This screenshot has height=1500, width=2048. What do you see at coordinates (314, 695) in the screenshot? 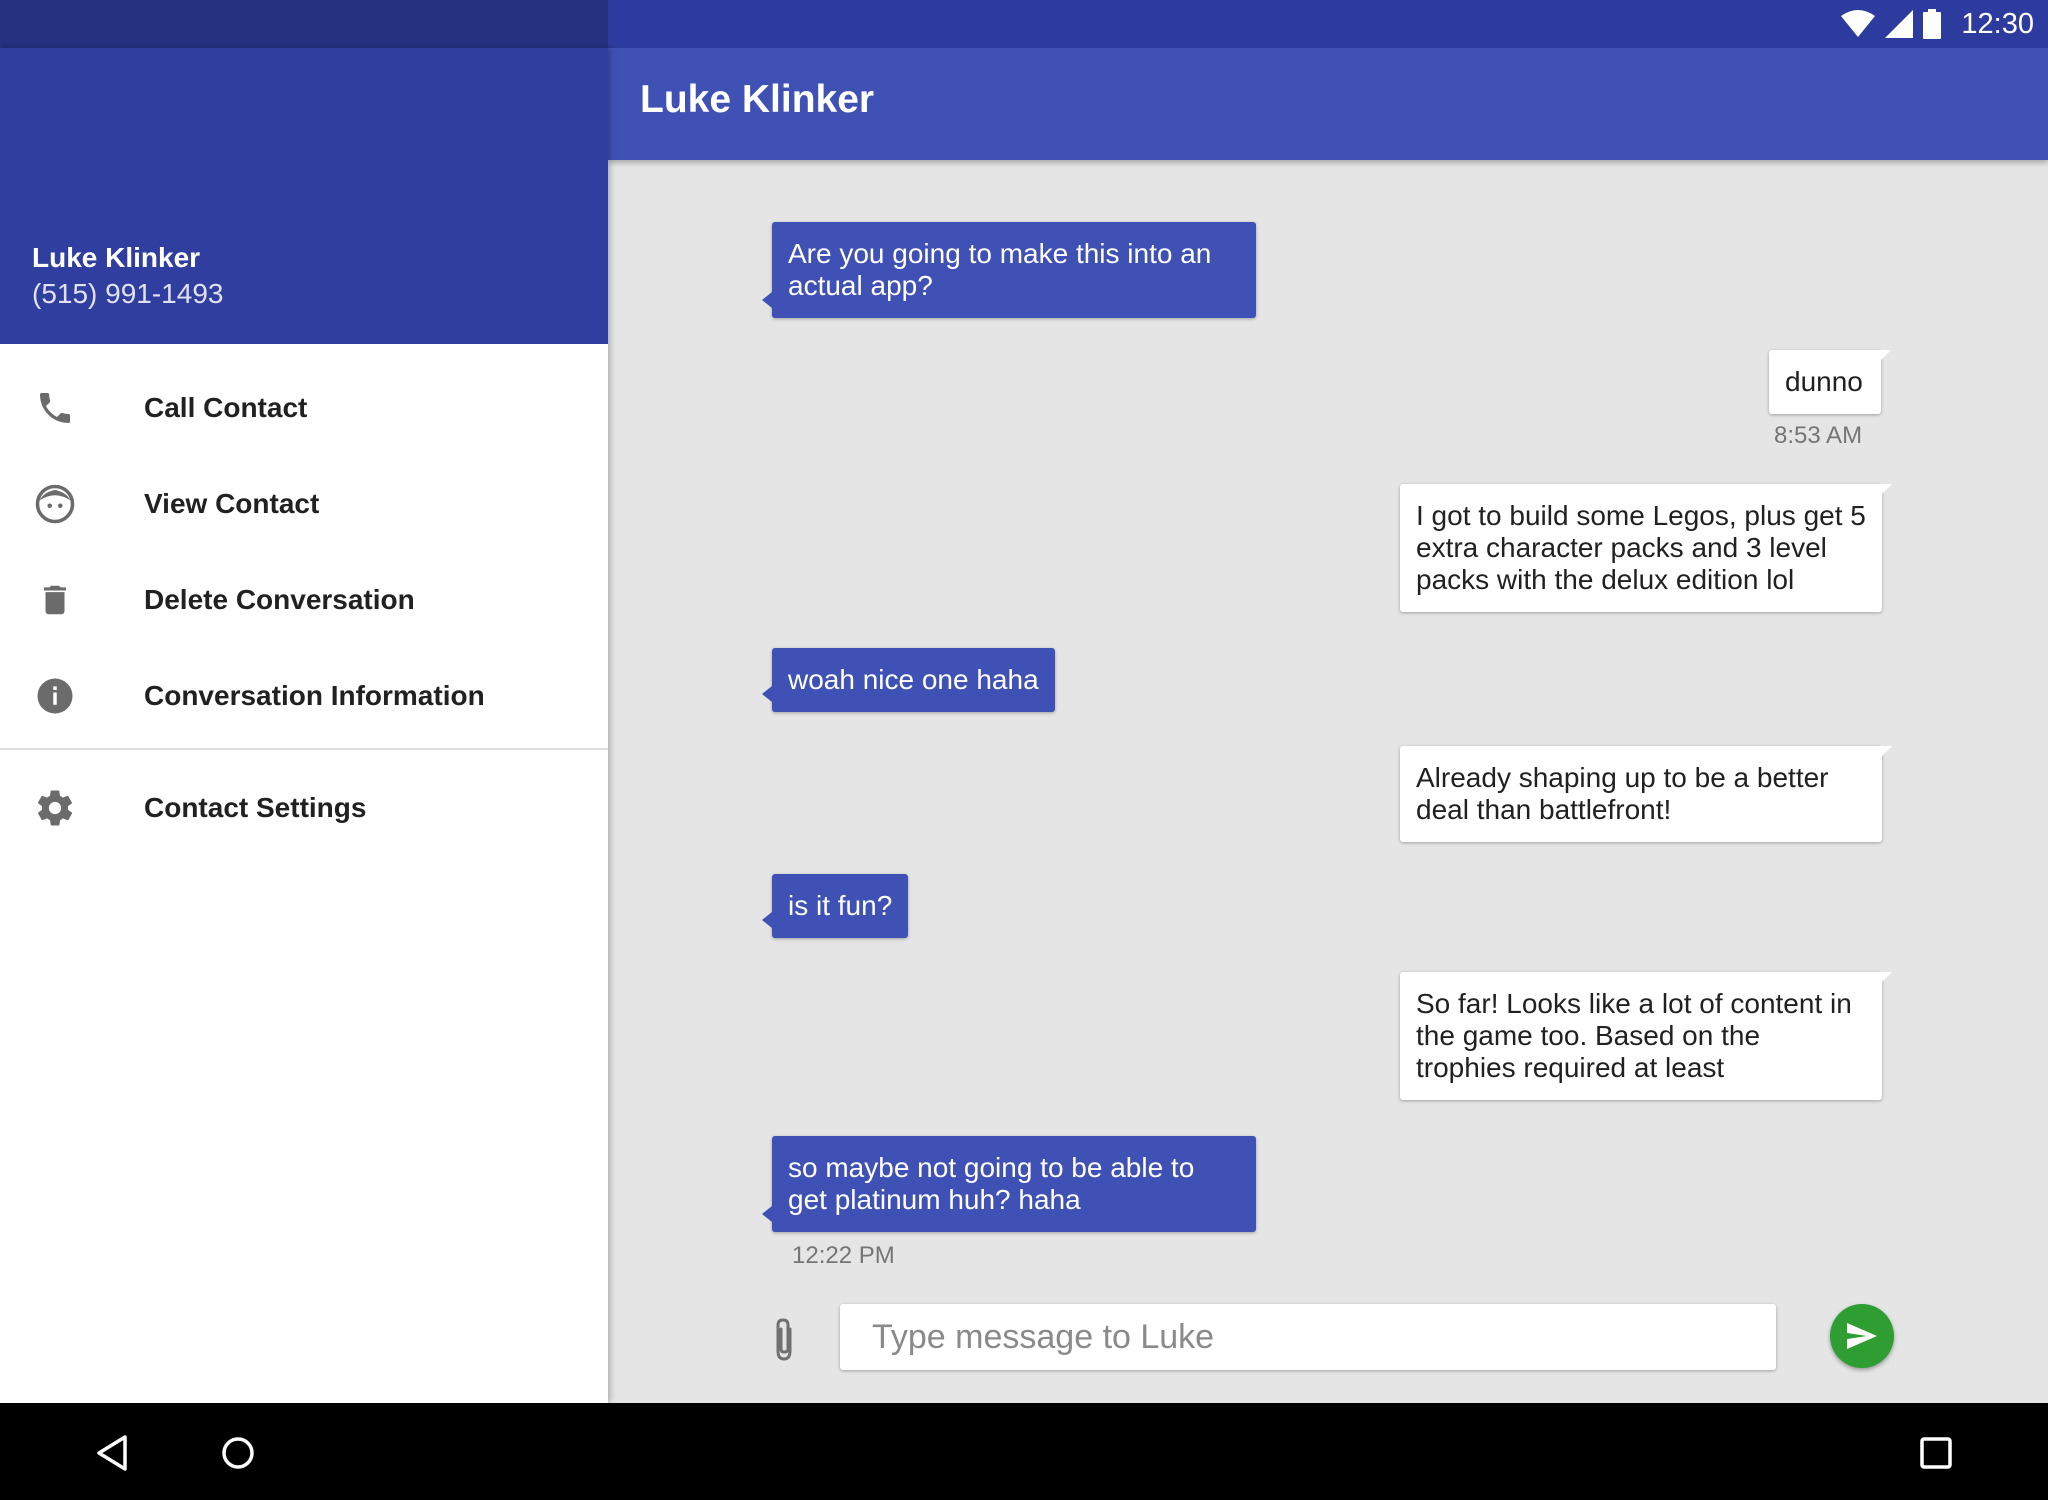
I see `drawer-item-label: Conversation Information` at bounding box center [314, 695].